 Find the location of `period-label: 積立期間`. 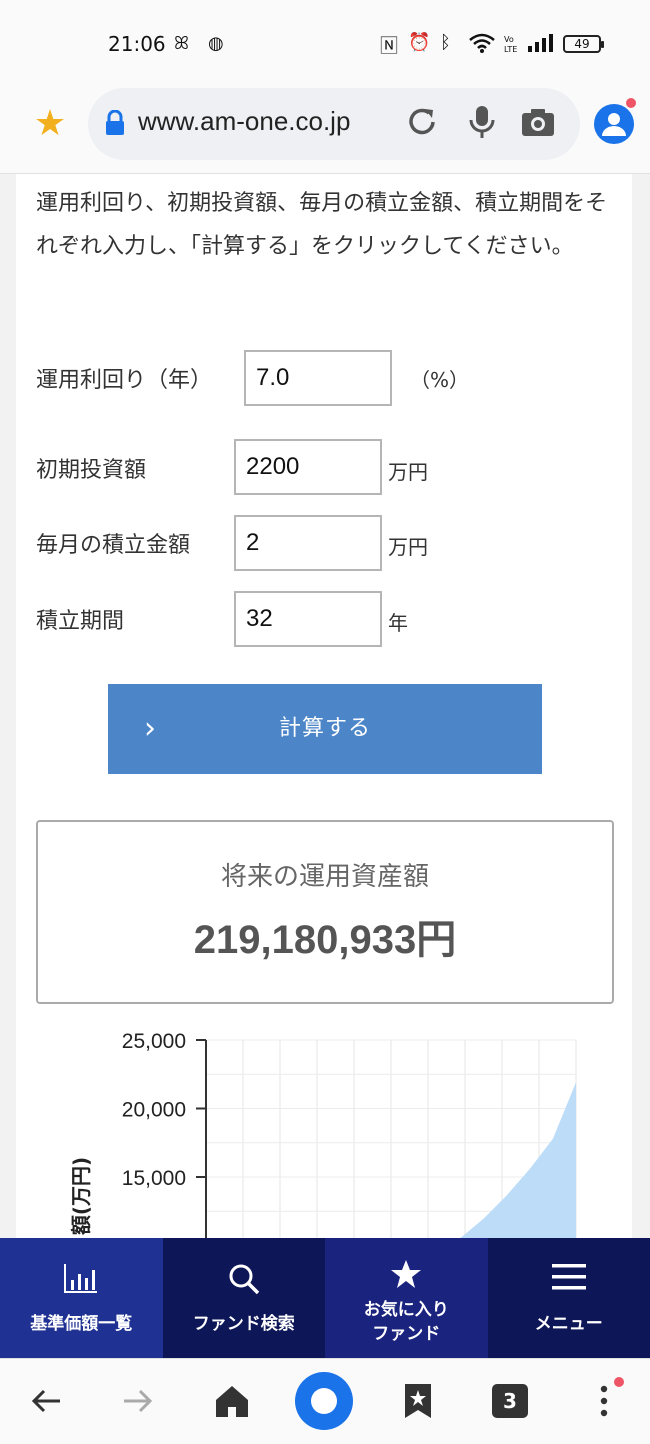

period-label: 積立期間 is located at coordinates (80, 621).